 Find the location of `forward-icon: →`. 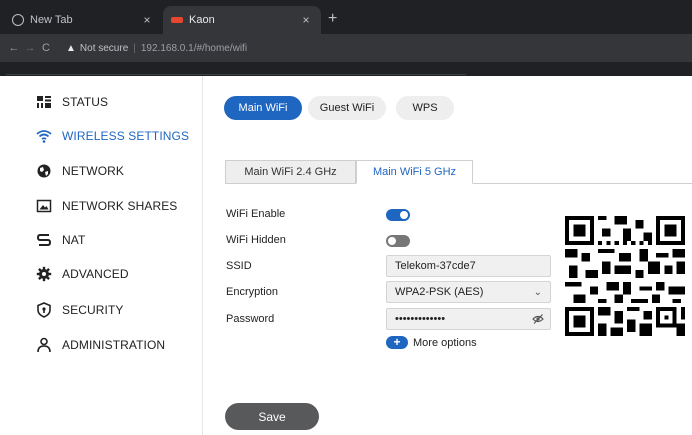

forward-icon: → is located at coordinates (30, 48).